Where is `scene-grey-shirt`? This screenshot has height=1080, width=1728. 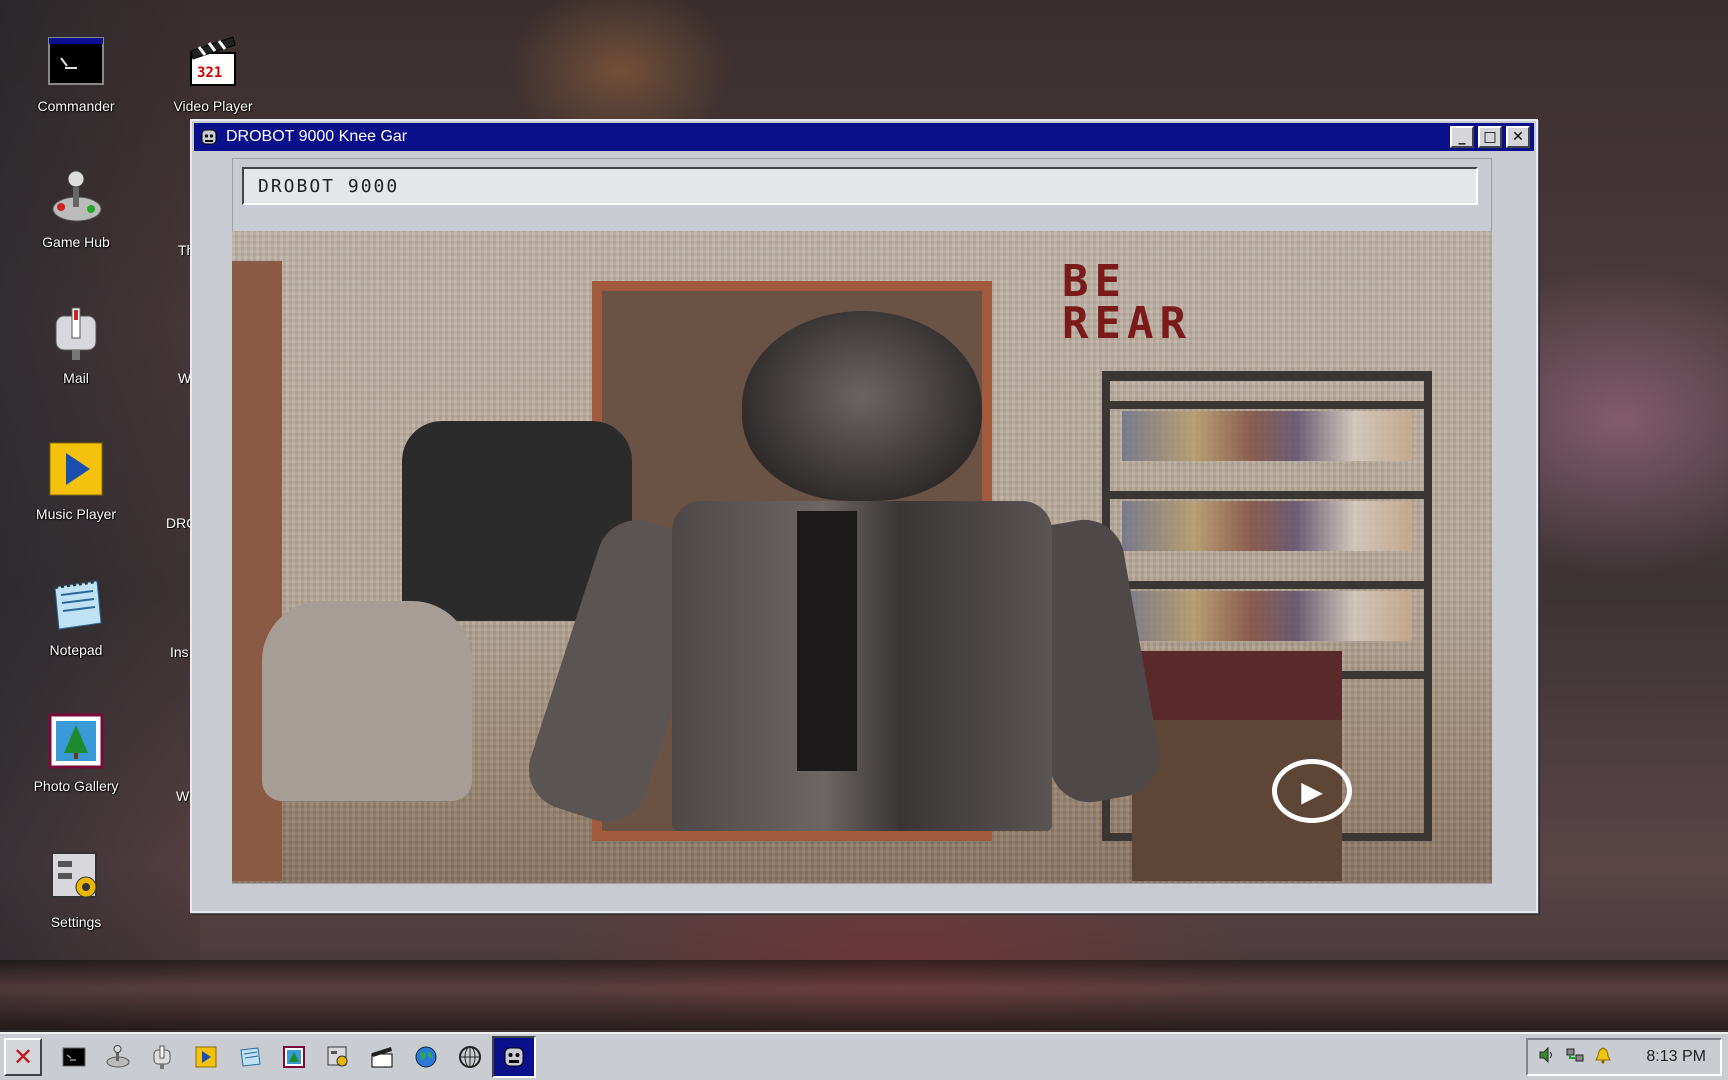
scene-grey-shirt is located at coordinates (367, 701).